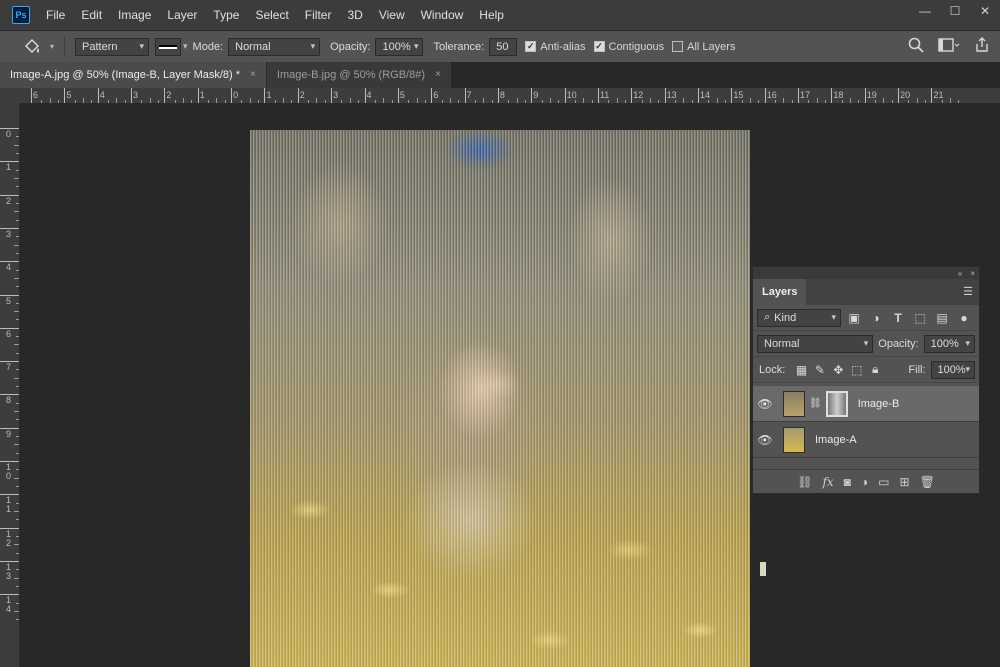 This screenshot has height=667, width=1000. What do you see at coordinates (866, 440) in the screenshot?
I see `layer-row-image-a: 👁︎ Image-A` at bounding box center [866, 440].